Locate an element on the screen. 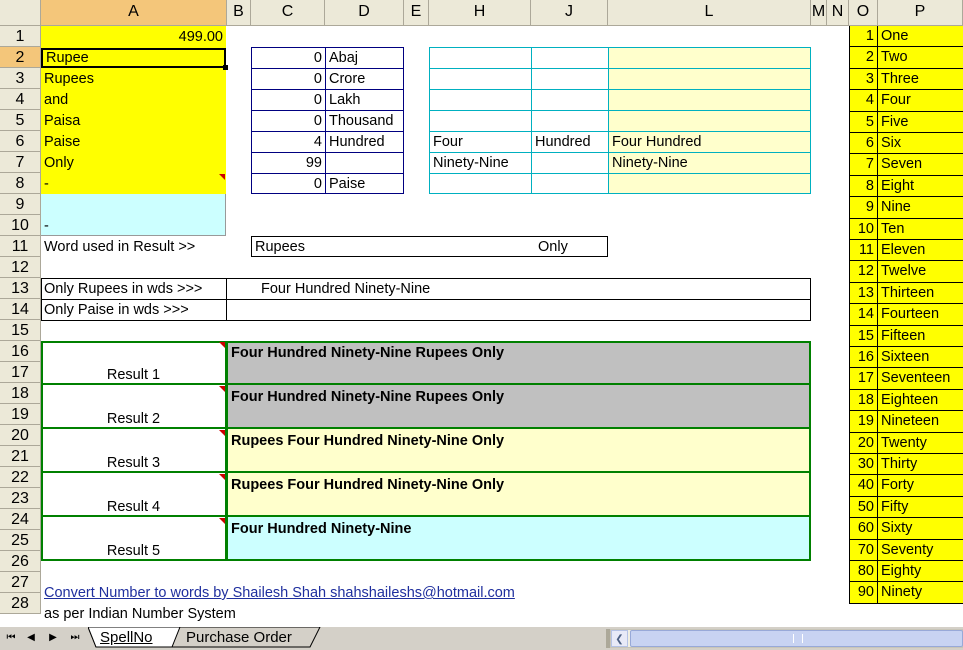 The width and height of the screenshot is (963, 650). row-header-22: 22 is located at coordinates (20, 477).